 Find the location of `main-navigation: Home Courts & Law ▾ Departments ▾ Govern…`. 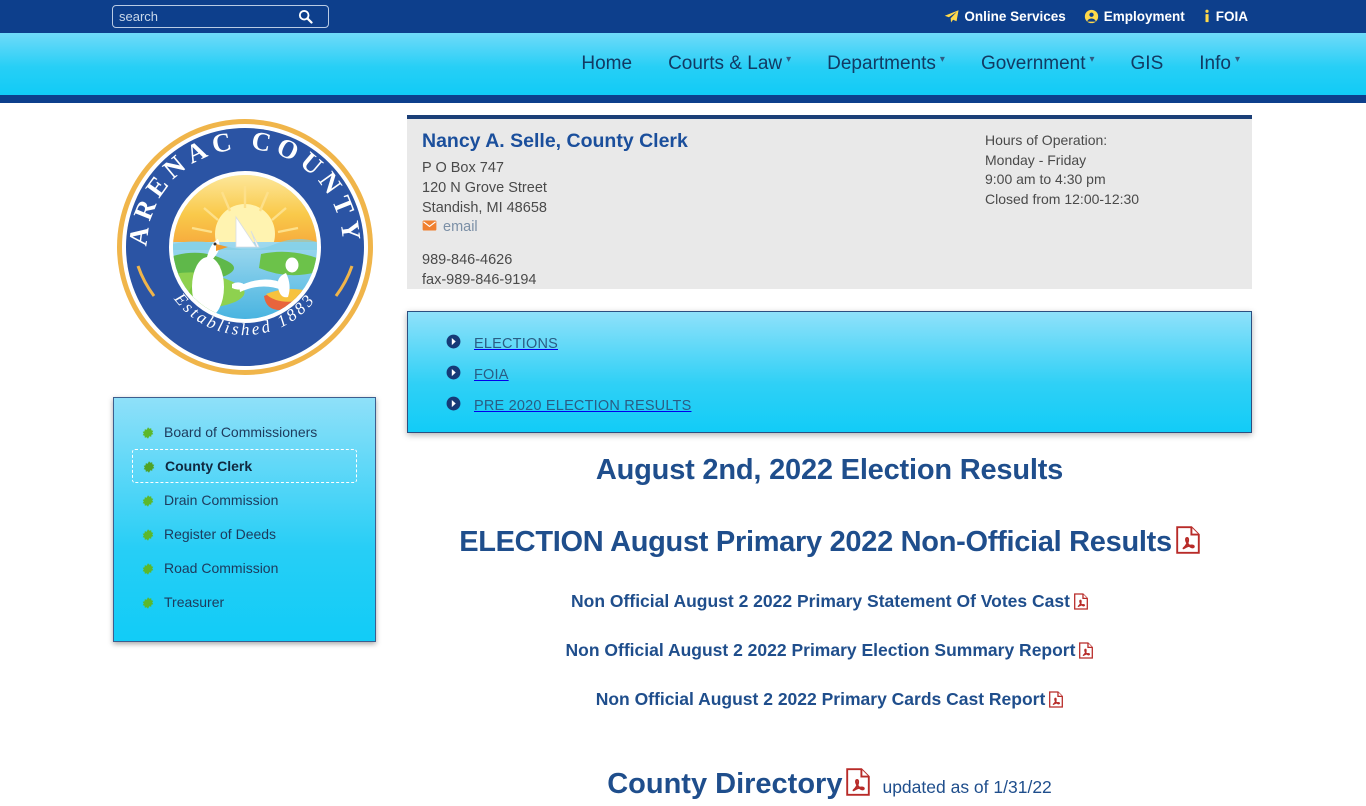

main-navigation: Home Courts & Law ▾ Departments ▾ Govern… is located at coordinates (683, 64).